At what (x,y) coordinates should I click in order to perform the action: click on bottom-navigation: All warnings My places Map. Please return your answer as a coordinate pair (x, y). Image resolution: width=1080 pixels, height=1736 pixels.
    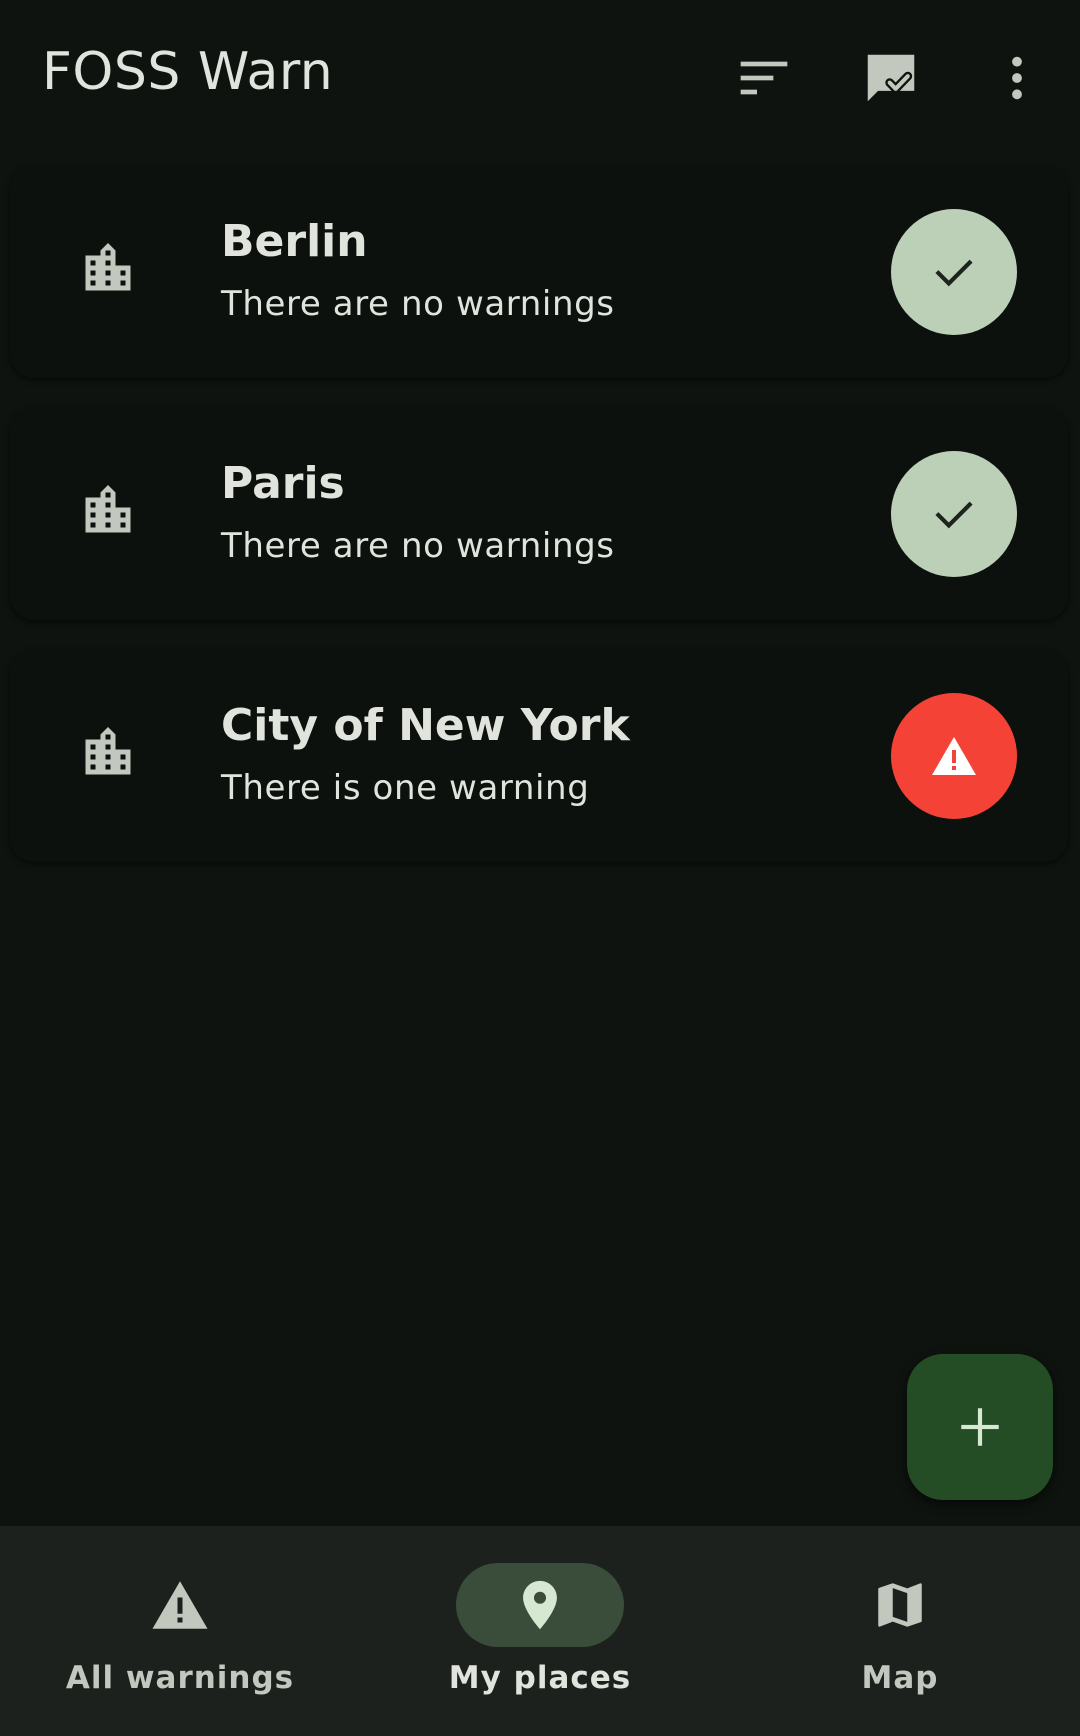
    Looking at the image, I should click on (540, 1631).